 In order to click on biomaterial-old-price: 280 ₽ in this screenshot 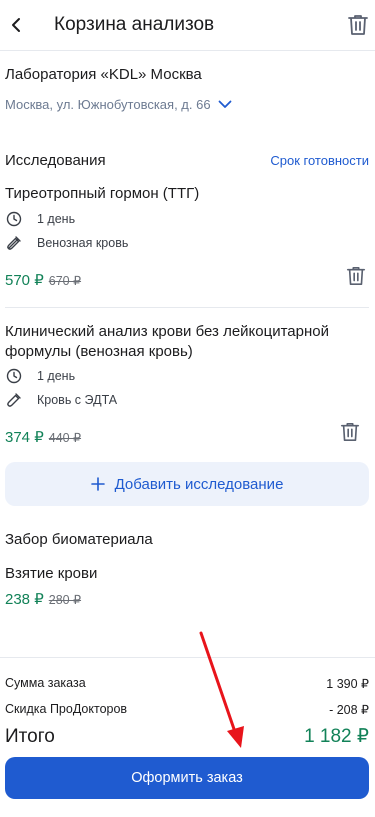, I will do `click(65, 599)`.